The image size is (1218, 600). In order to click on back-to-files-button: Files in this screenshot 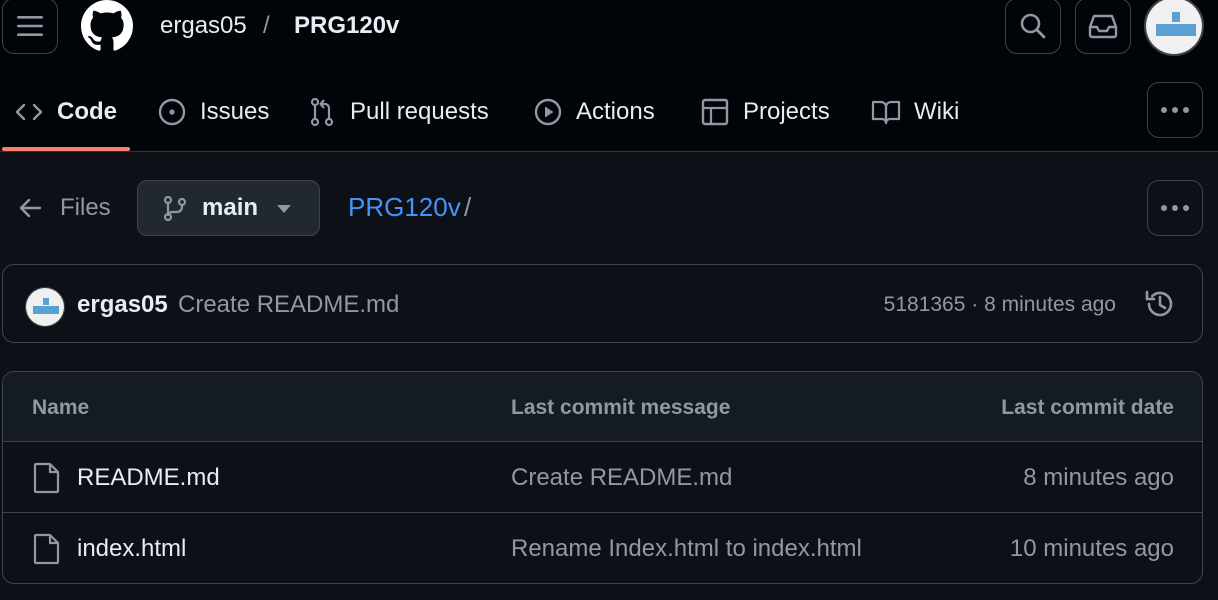, I will do `click(64, 208)`.